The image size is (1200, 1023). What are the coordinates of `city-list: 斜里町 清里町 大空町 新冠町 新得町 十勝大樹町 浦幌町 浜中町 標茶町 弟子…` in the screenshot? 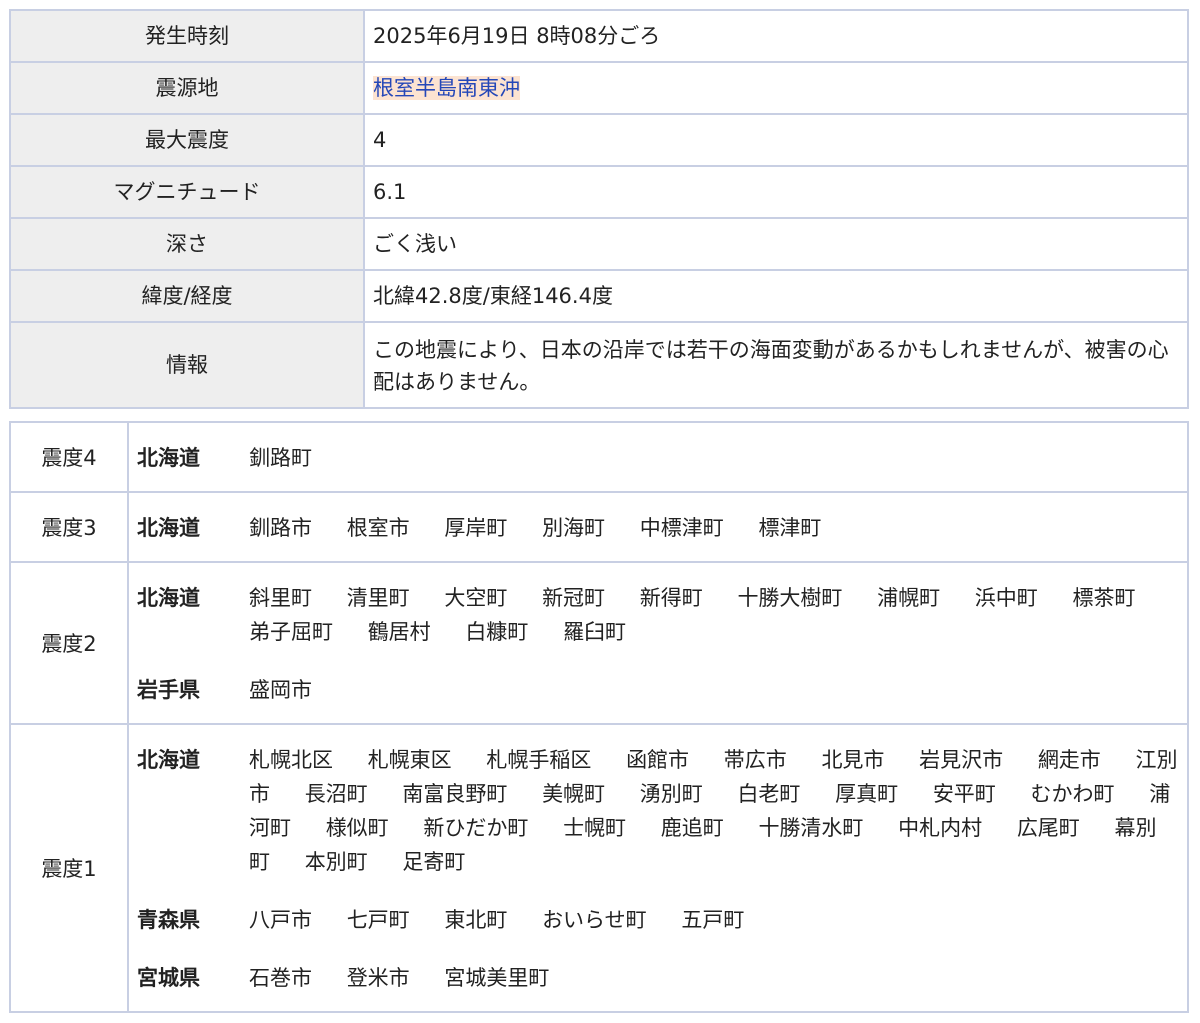 It's located at (718, 615).